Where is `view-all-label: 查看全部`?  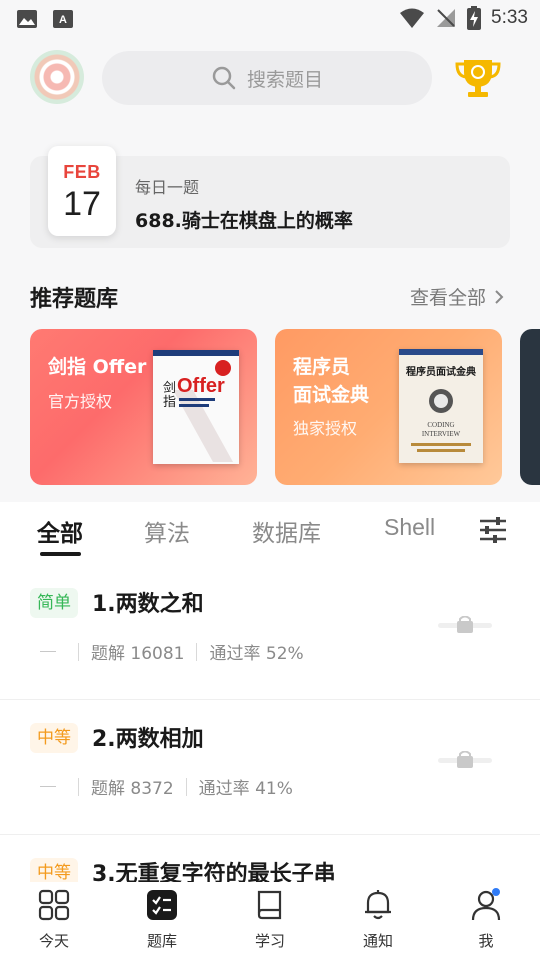
view-all-label: 查看全部 is located at coordinates (447, 298).